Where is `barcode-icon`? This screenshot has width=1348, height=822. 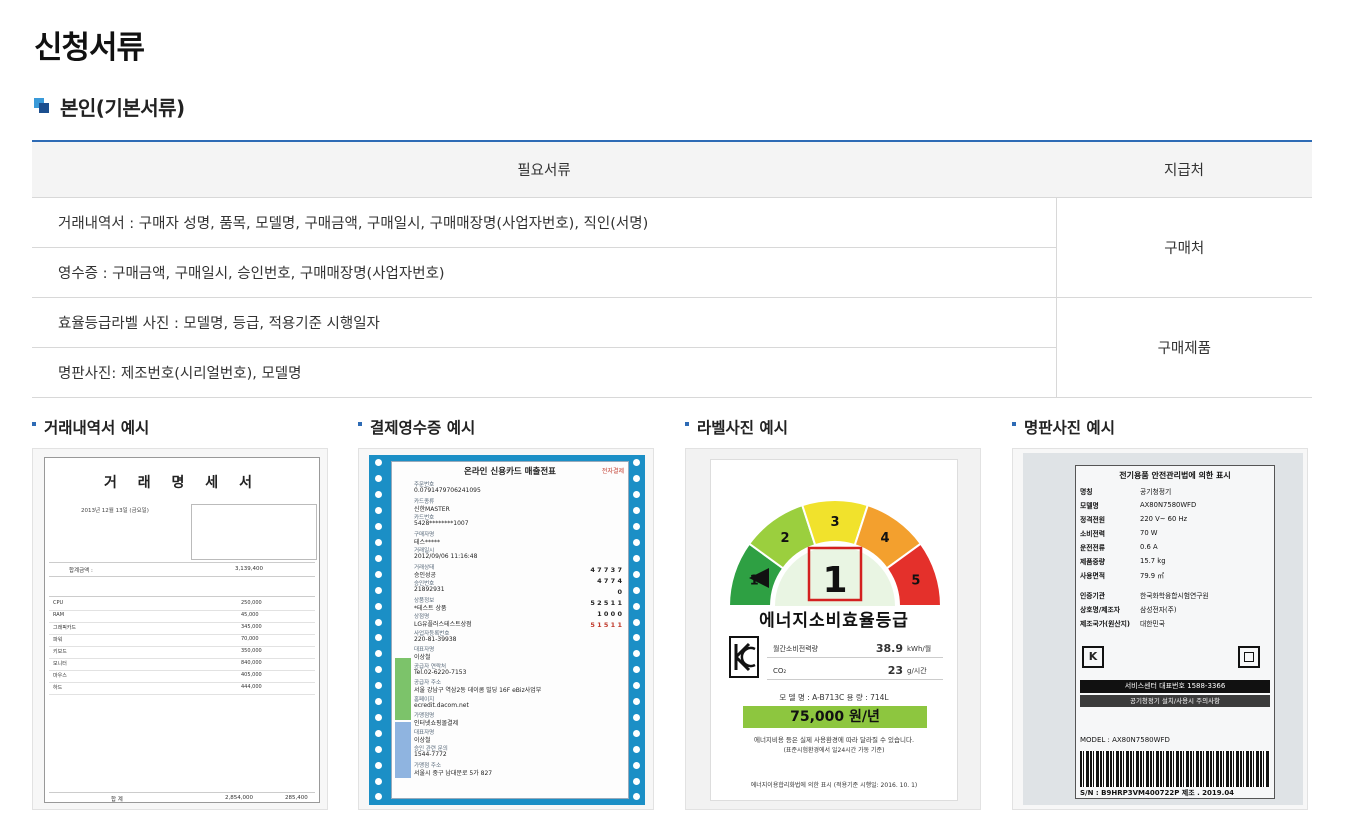 barcode-icon is located at coordinates (1175, 769).